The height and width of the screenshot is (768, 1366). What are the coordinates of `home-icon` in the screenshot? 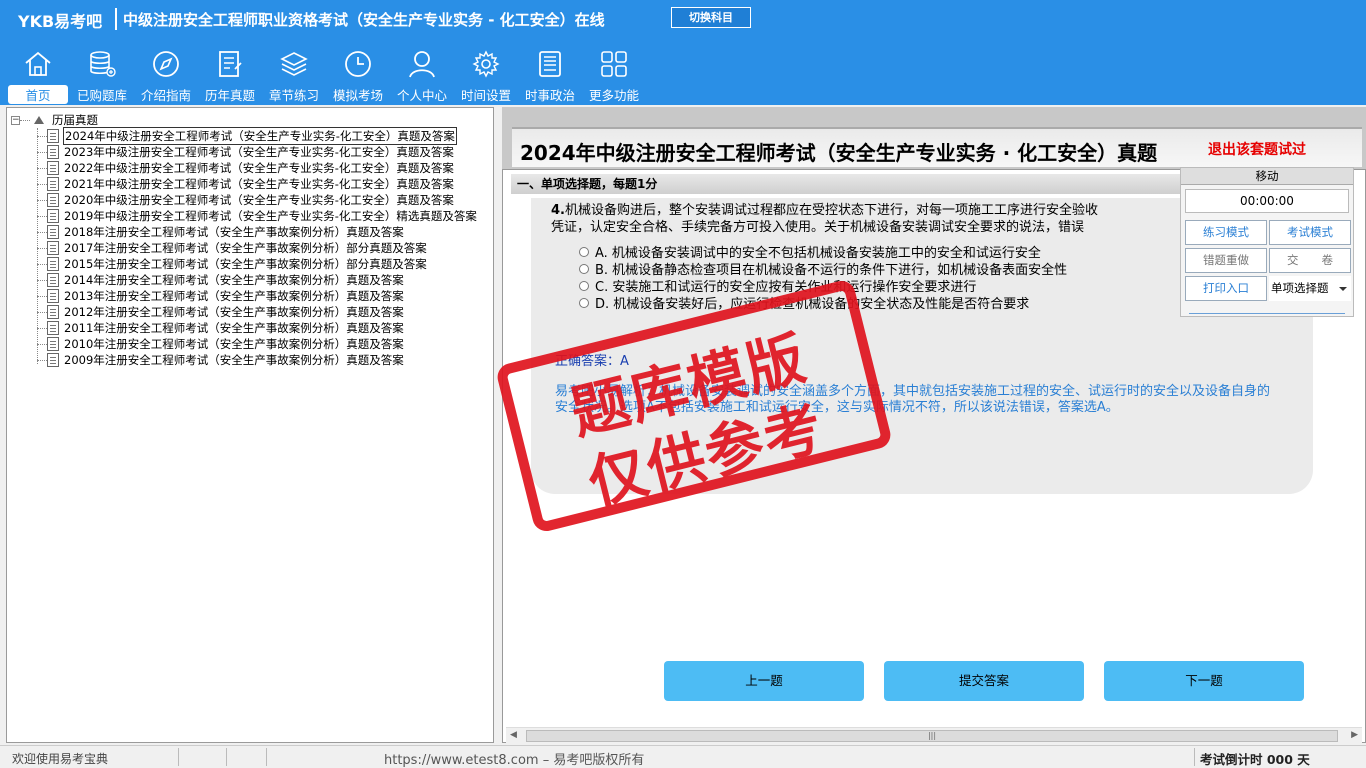 It's located at (38, 63).